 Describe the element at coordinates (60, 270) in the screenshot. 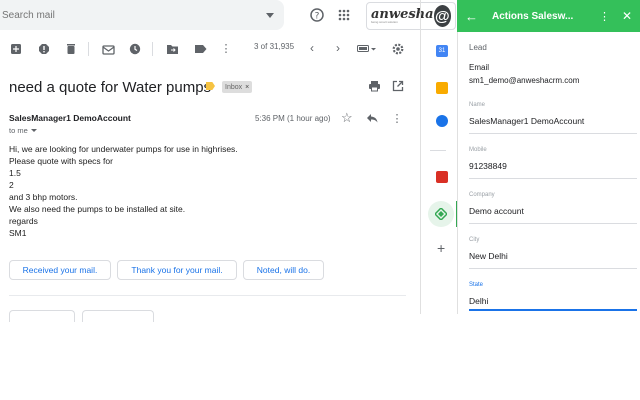

I see `smart-reply-received: Received your mail.` at that location.